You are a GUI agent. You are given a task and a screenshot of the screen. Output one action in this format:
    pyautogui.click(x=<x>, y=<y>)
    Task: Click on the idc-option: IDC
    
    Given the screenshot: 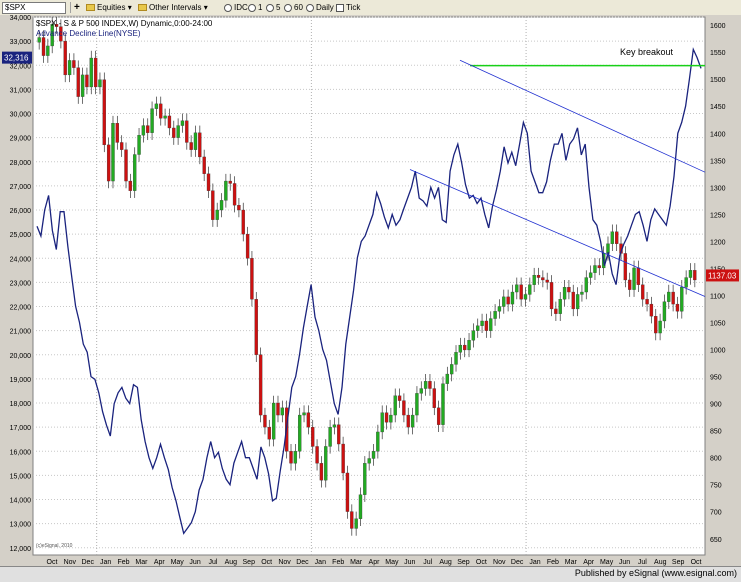 What is the action you would take?
    pyautogui.click(x=236, y=7)
    